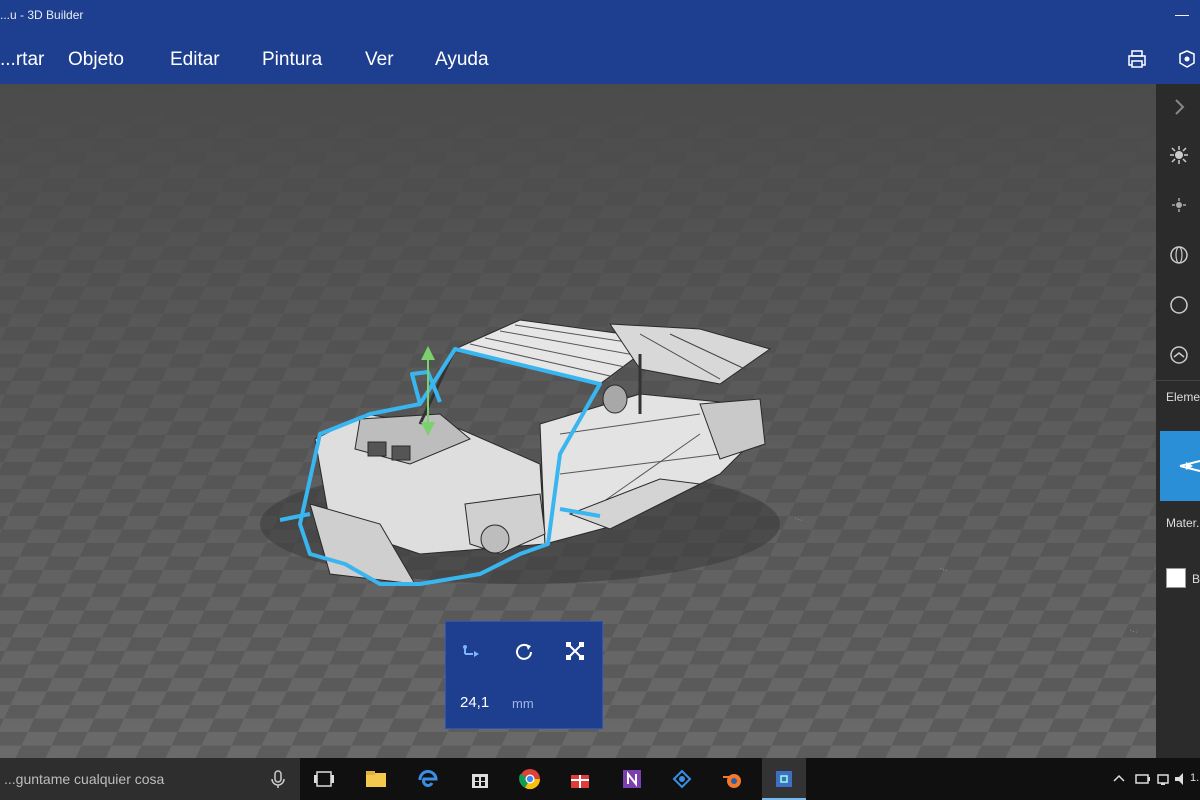  What do you see at coordinates (575, 651) in the screenshot?
I see `scale-icon` at bounding box center [575, 651].